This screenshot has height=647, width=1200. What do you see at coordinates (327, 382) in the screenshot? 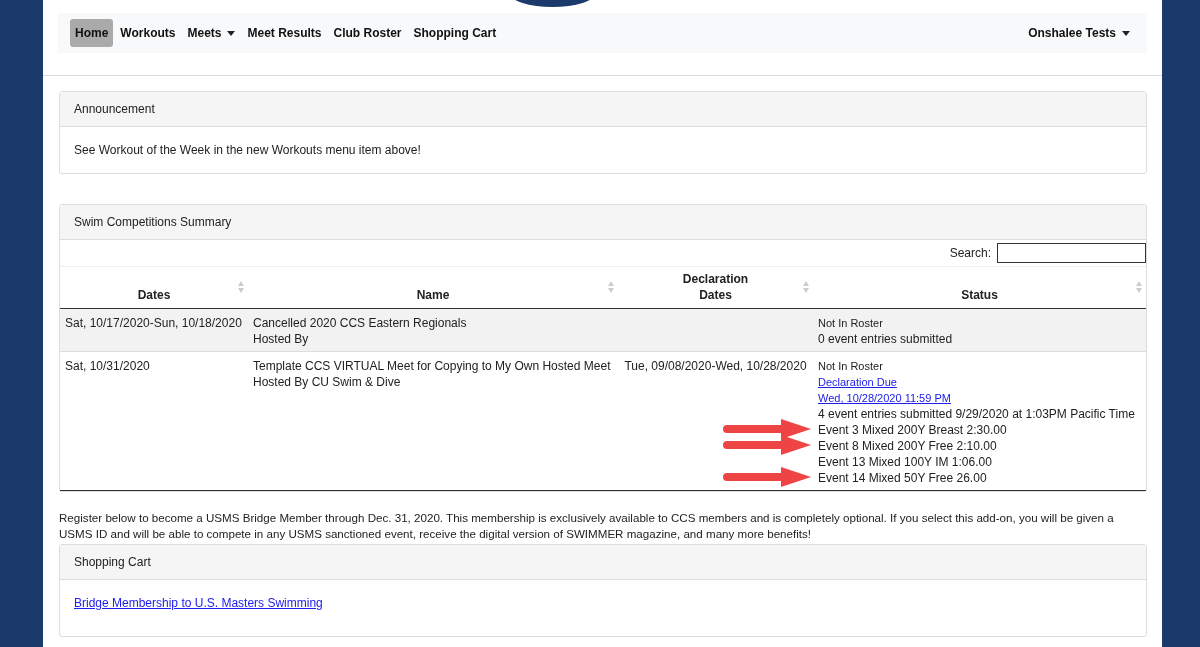
I see `meet-name-text: Hosted By CU Swim & Dive` at bounding box center [327, 382].